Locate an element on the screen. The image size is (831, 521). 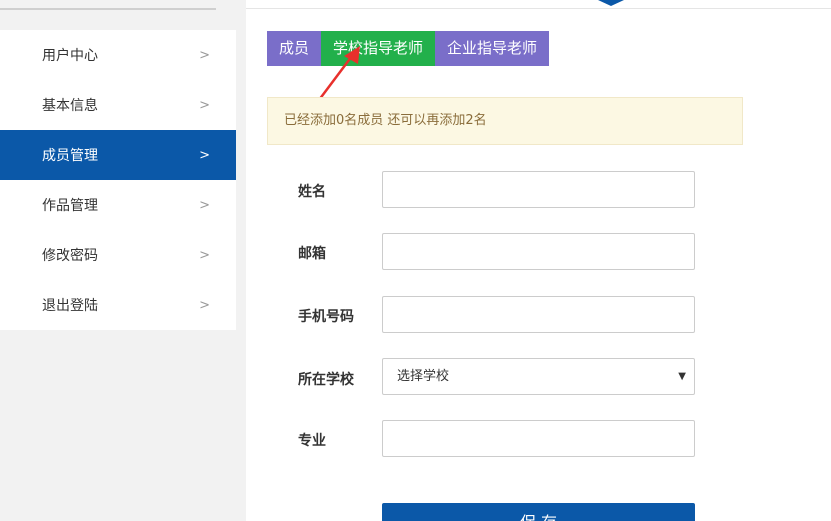
phone-label: 手机号码 is located at coordinates (326, 317).